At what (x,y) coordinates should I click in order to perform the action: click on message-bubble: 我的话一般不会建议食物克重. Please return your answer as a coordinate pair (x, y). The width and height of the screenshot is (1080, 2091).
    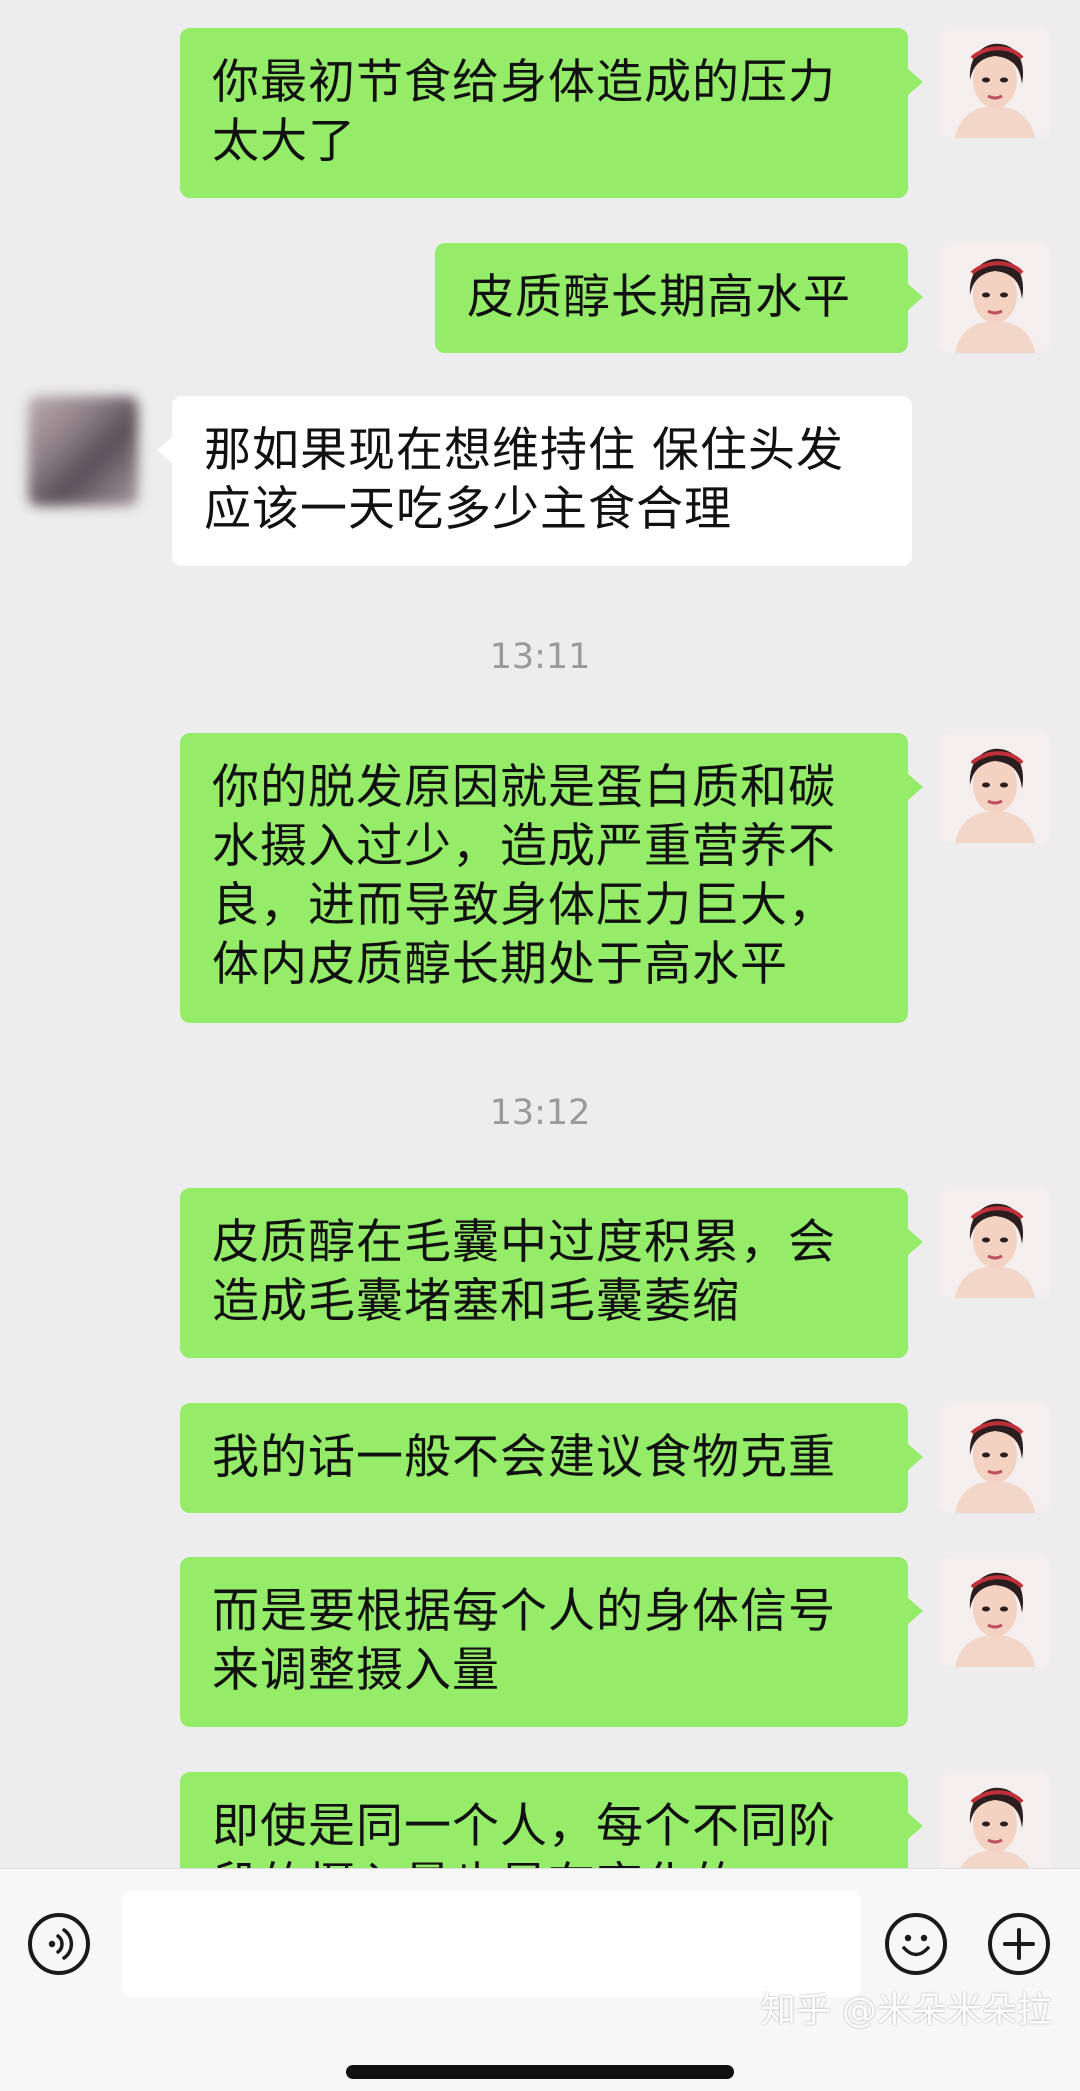
    Looking at the image, I should click on (551, 1458).